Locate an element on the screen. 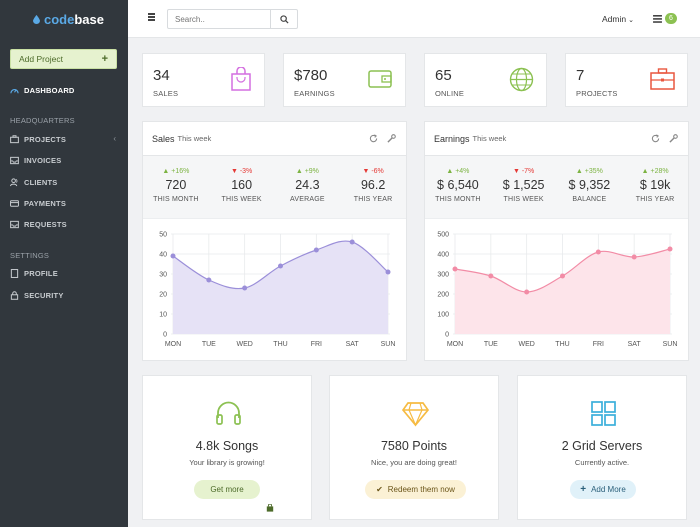 The height and width of the screenshot is (527, 700). add-more-button: + Add More is located at coordinates (603, 489).